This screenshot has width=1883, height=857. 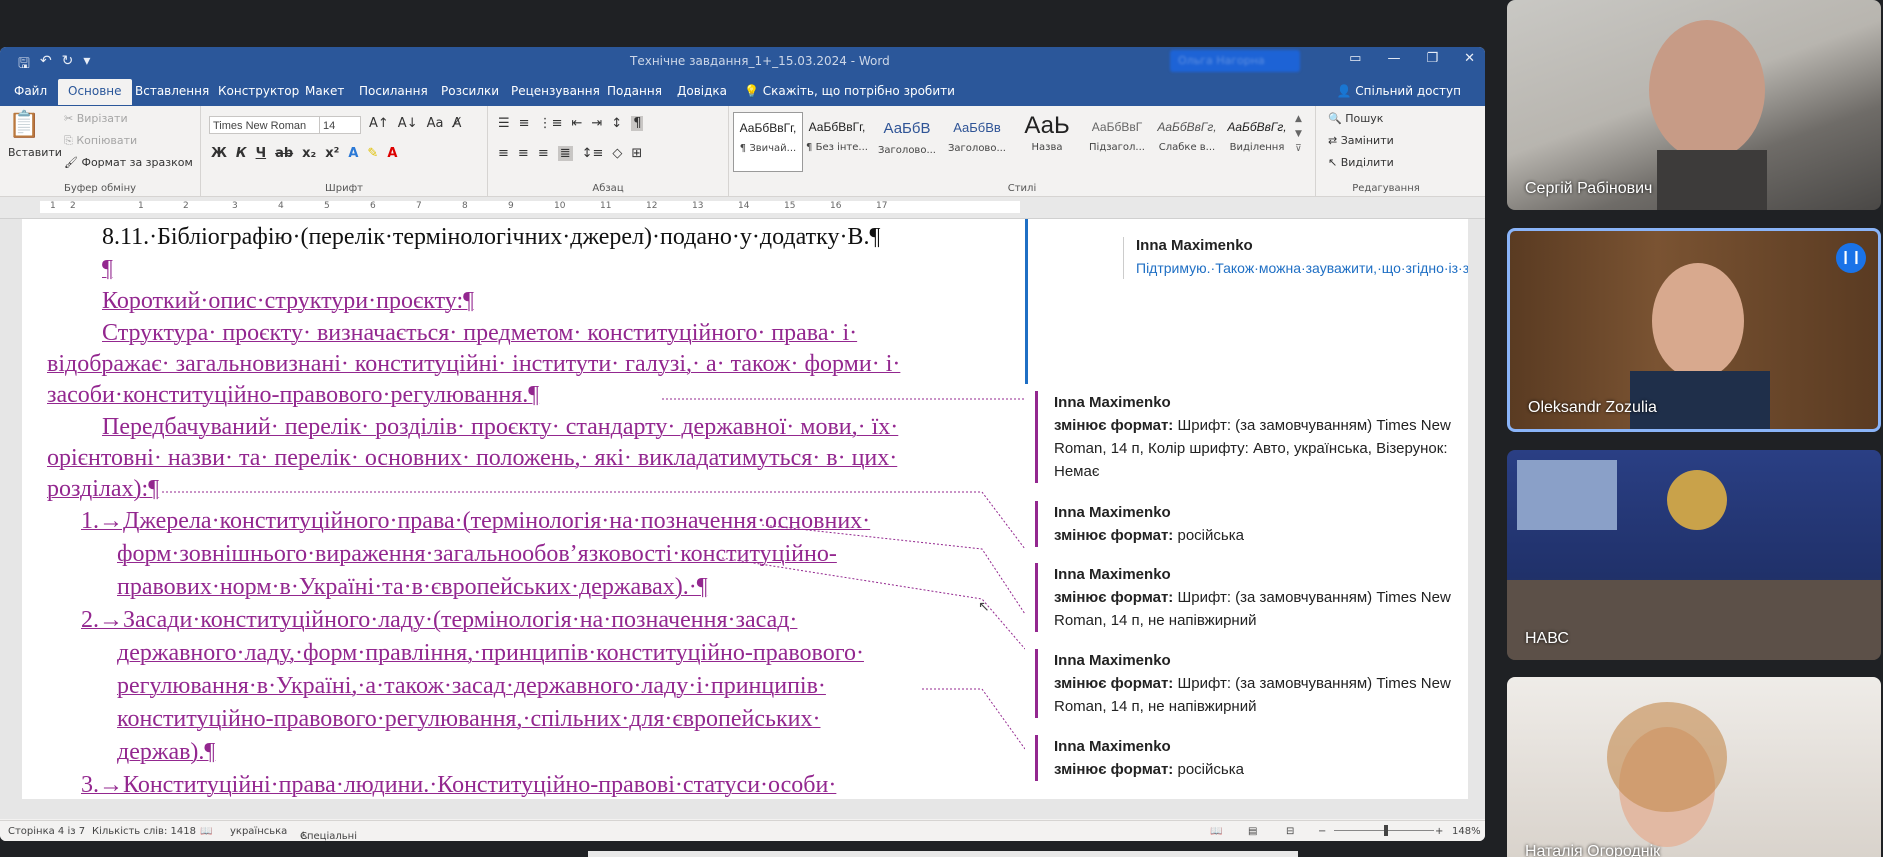 What do you see at coordinates (555, 91) in the screenshot?
I see `tab-review: Рецензування` at bounding box center [555, 91].